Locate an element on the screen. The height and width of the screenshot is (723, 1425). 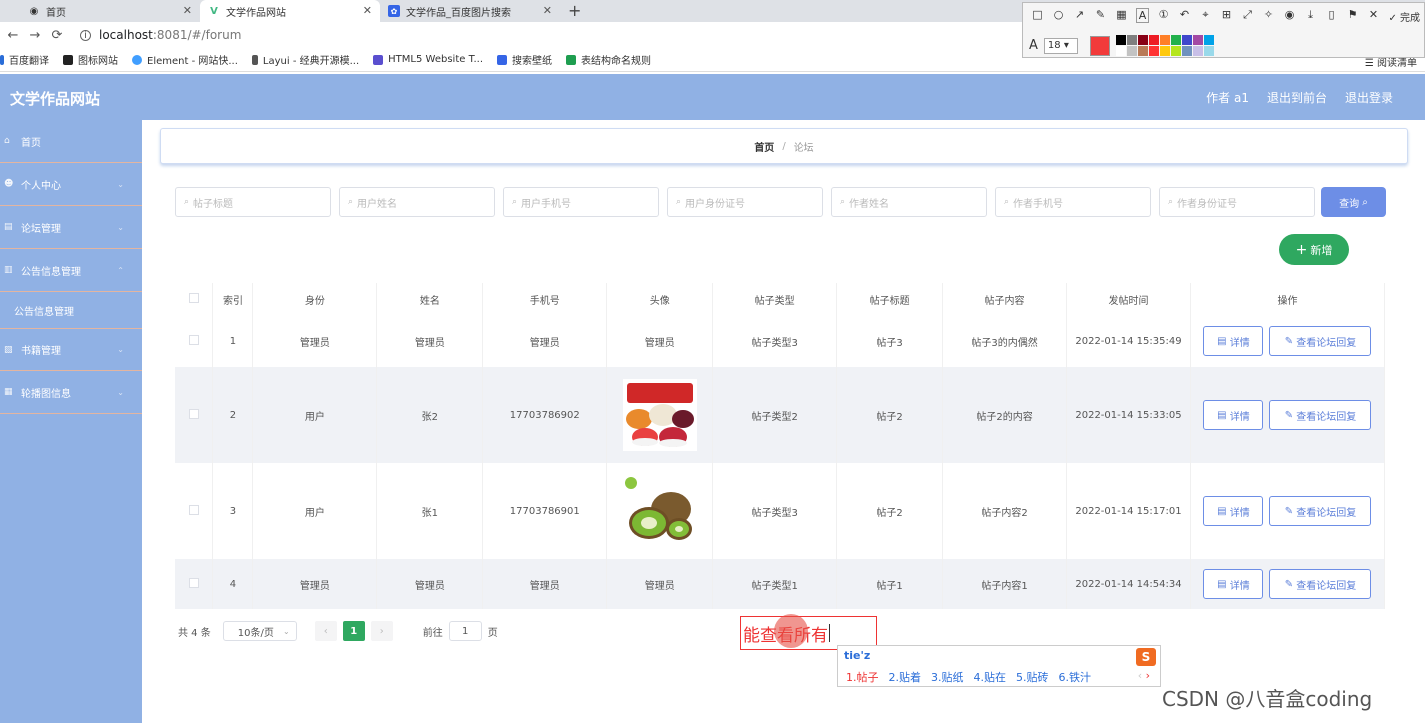
goto-page-input: 1 is located at coordinates (465, 631).